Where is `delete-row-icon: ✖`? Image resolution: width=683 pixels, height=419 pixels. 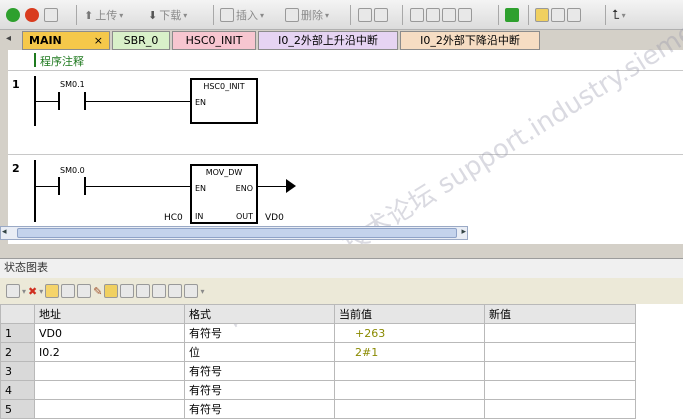 delete-row-icon: ✖ is located at coordinates (32, 291).